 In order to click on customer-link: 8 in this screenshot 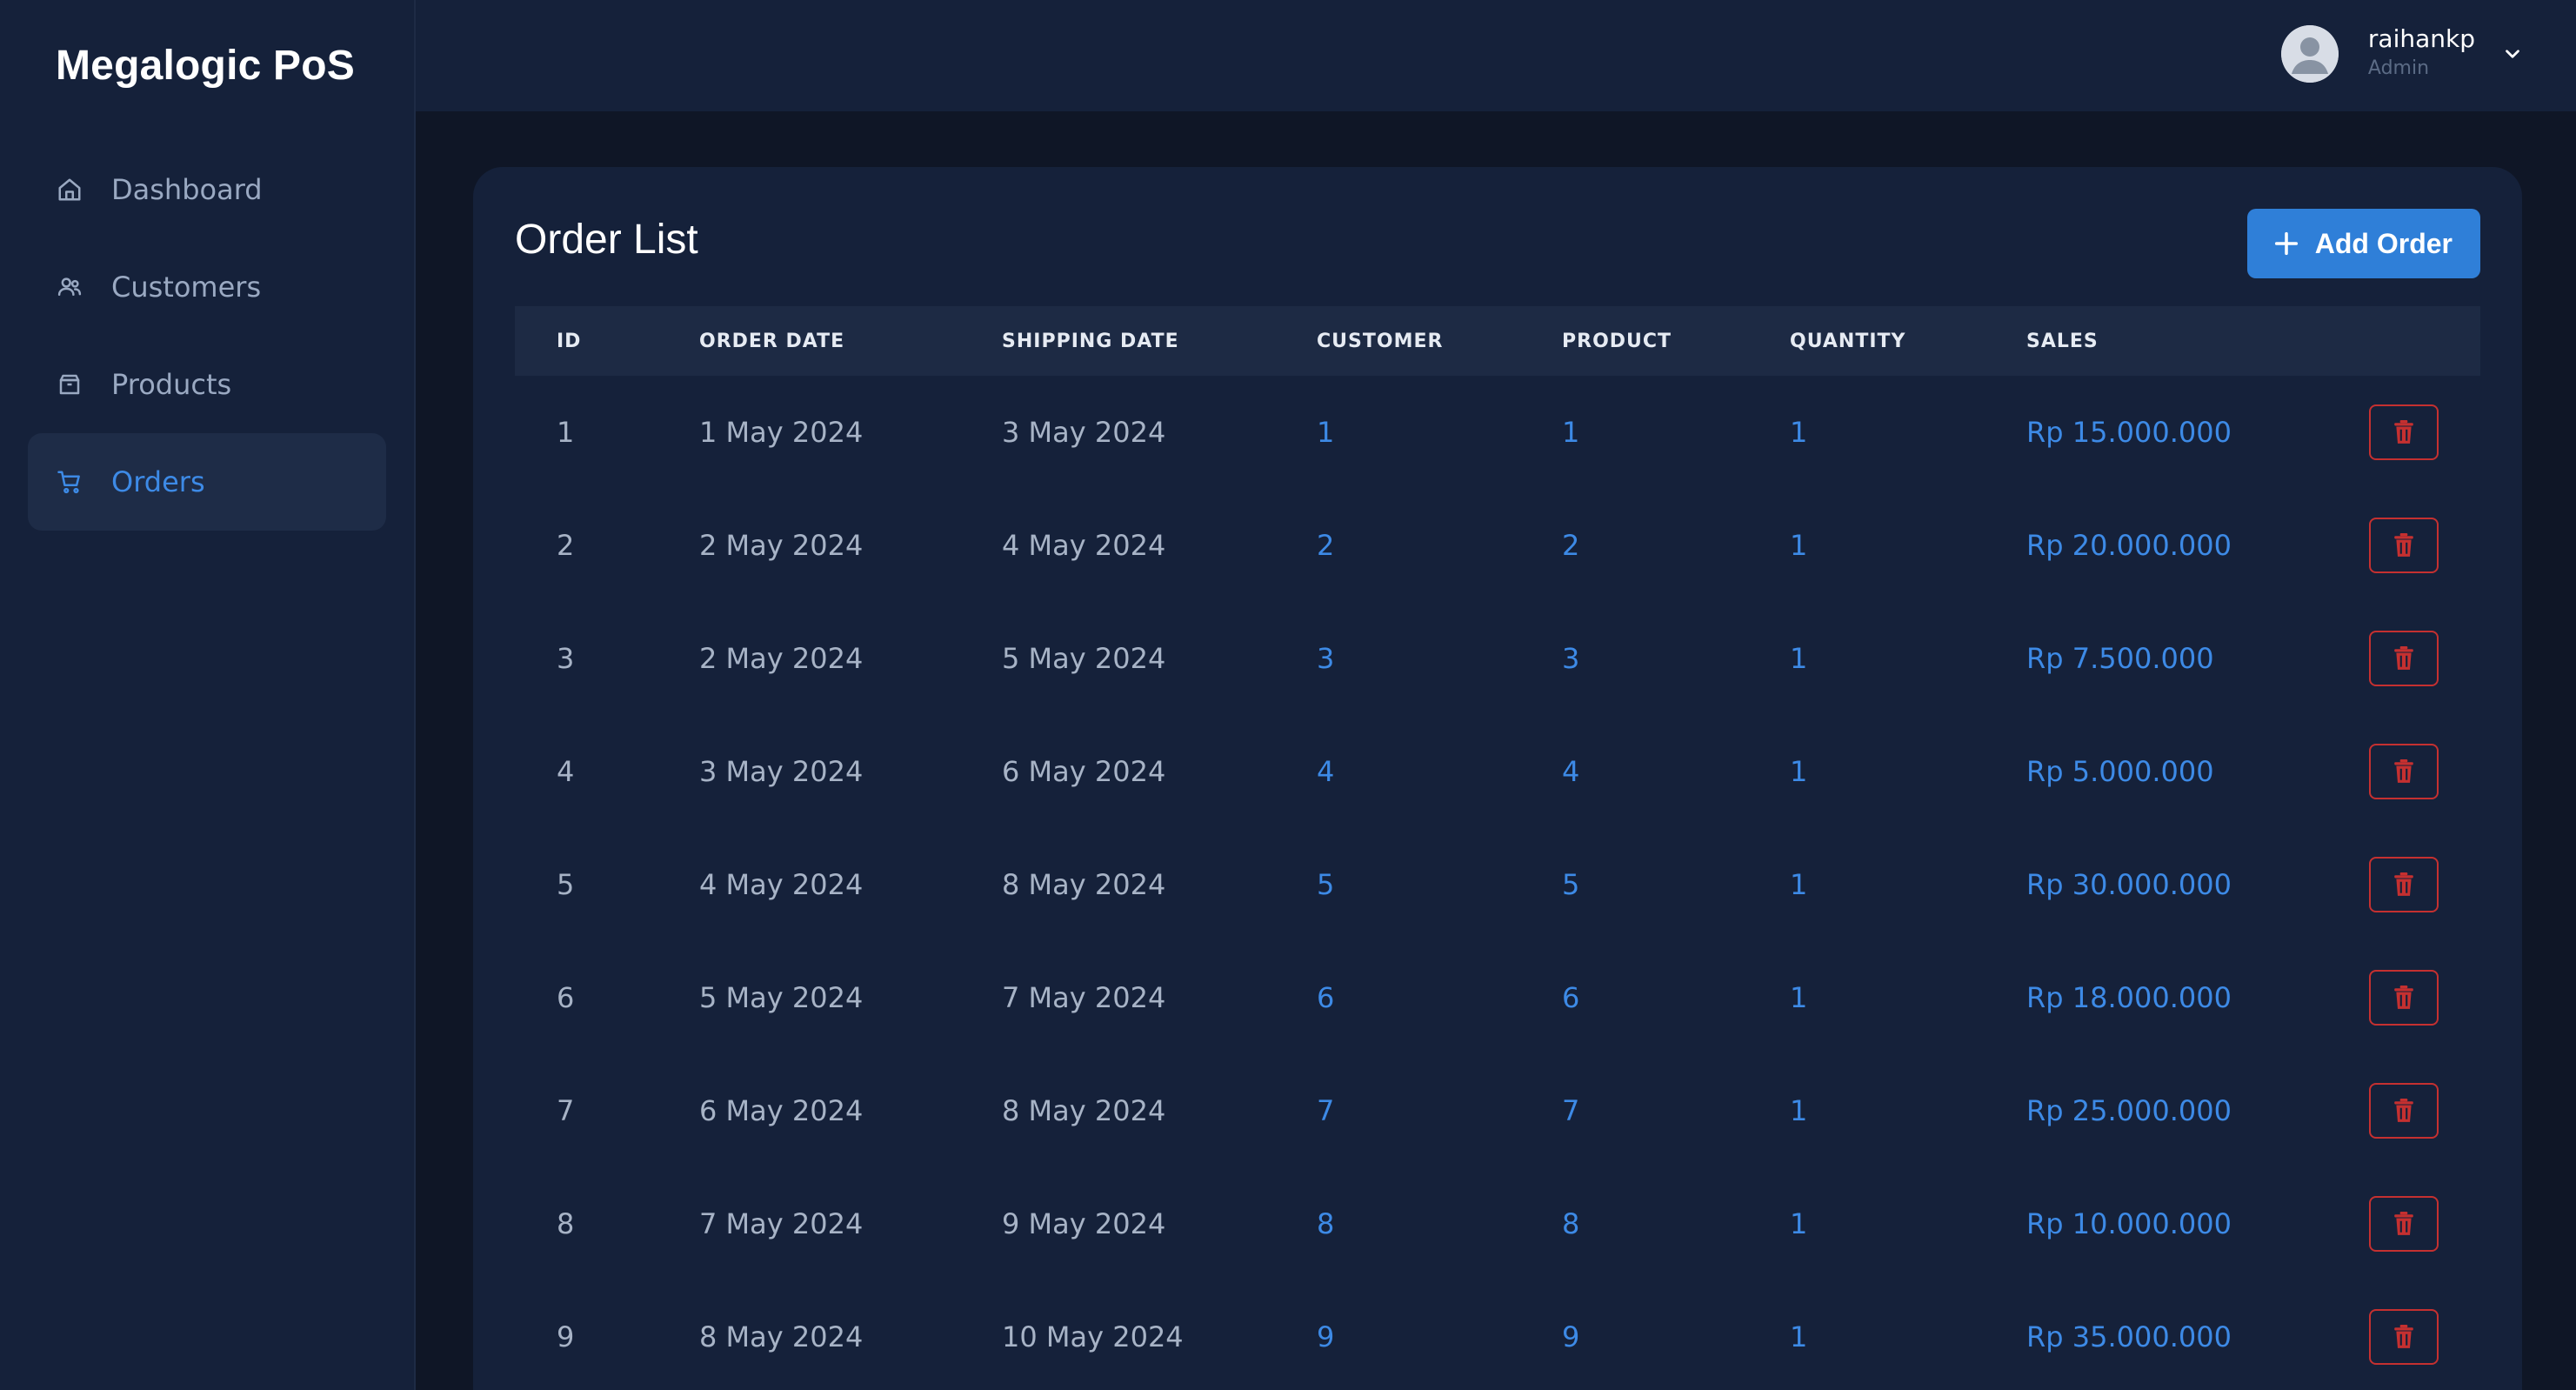, I will do `click(1325, 1223)`.